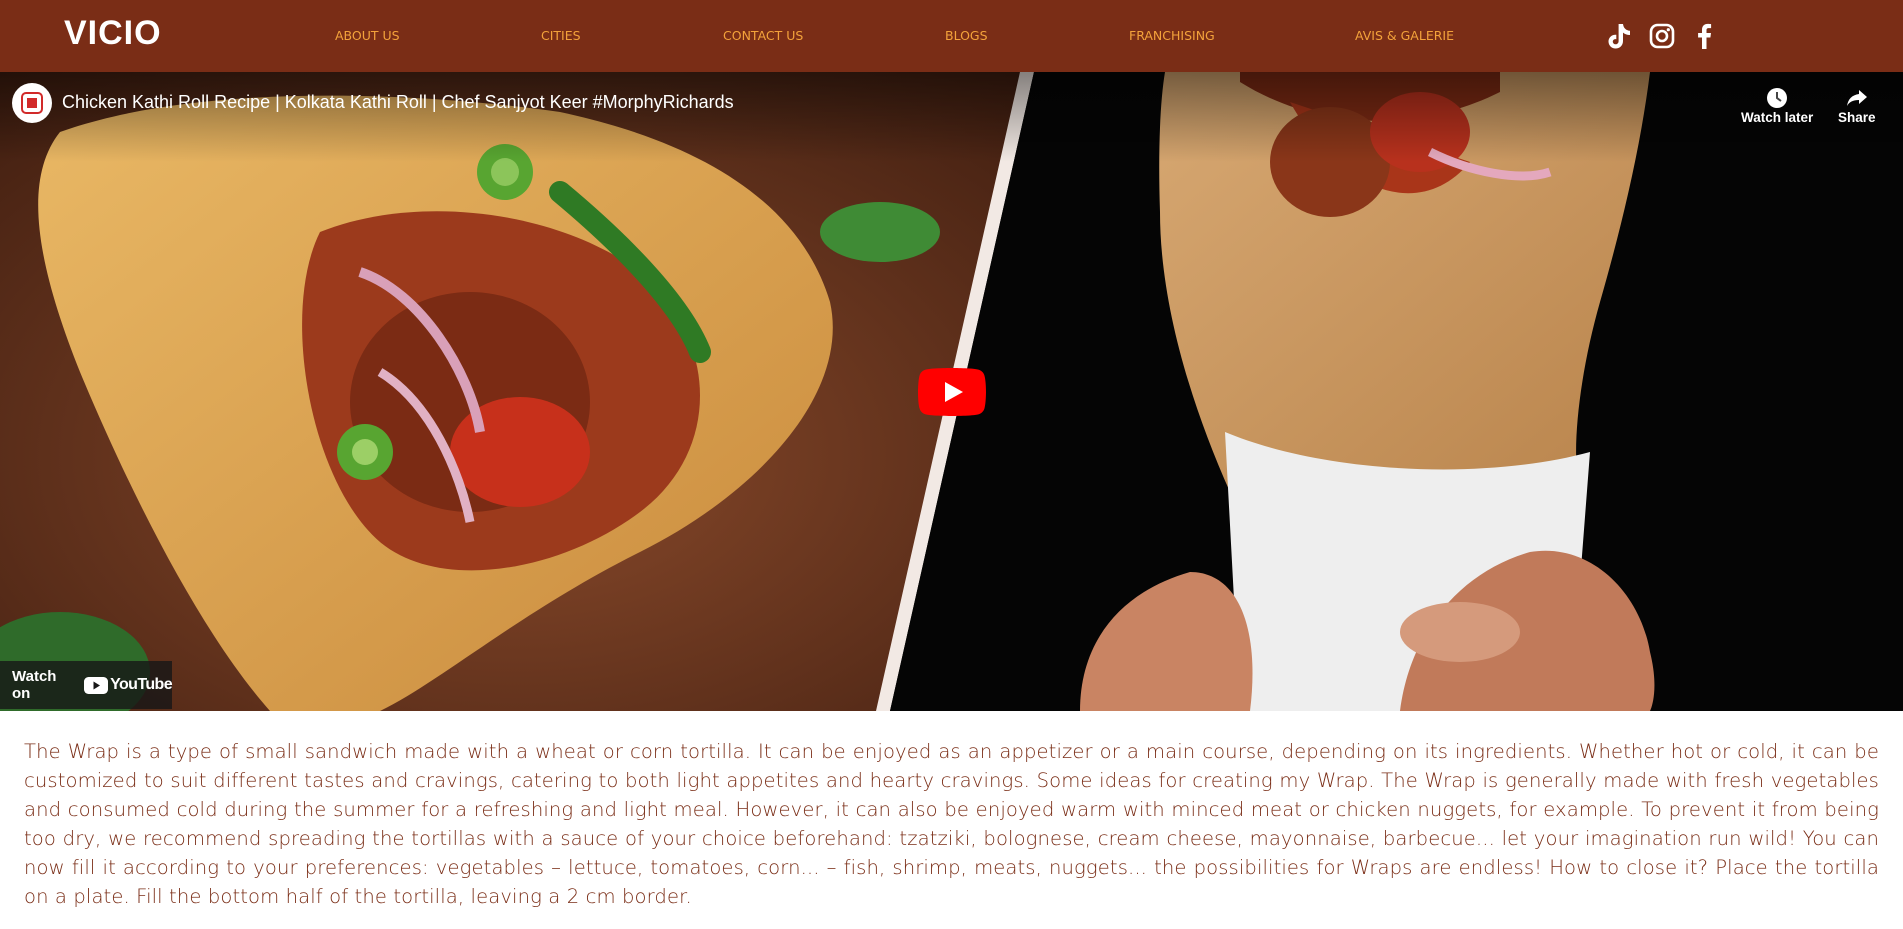 This screenshot has height=929, width=1903. What do you see at coordinates (1857, 117) in the screenshot?
I see `share-label: Share` at bounding box center [1857, 117].